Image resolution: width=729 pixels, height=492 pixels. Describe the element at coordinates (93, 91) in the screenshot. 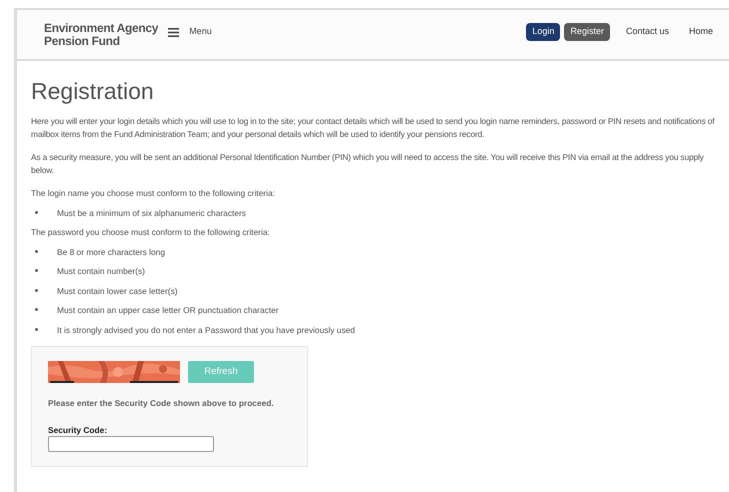

I see `page-title: Registration` at that location.